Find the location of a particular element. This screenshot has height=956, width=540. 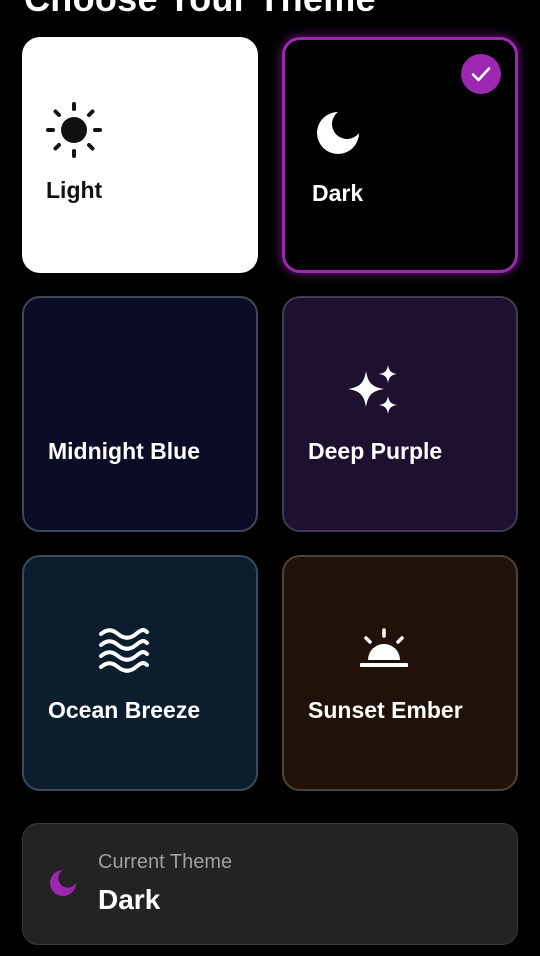

current-theme-panel: Current Theme Dark is located at coordinates (270, 884).